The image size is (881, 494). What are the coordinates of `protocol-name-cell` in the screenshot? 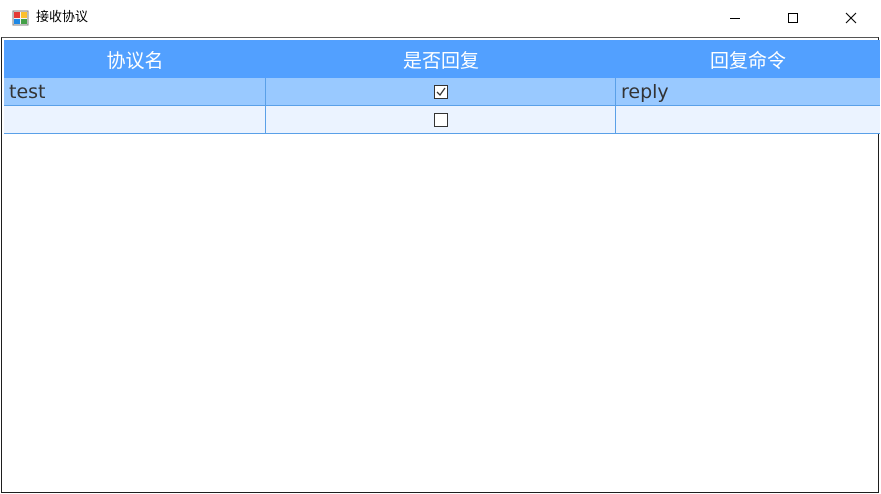 It's located at (135, 120).